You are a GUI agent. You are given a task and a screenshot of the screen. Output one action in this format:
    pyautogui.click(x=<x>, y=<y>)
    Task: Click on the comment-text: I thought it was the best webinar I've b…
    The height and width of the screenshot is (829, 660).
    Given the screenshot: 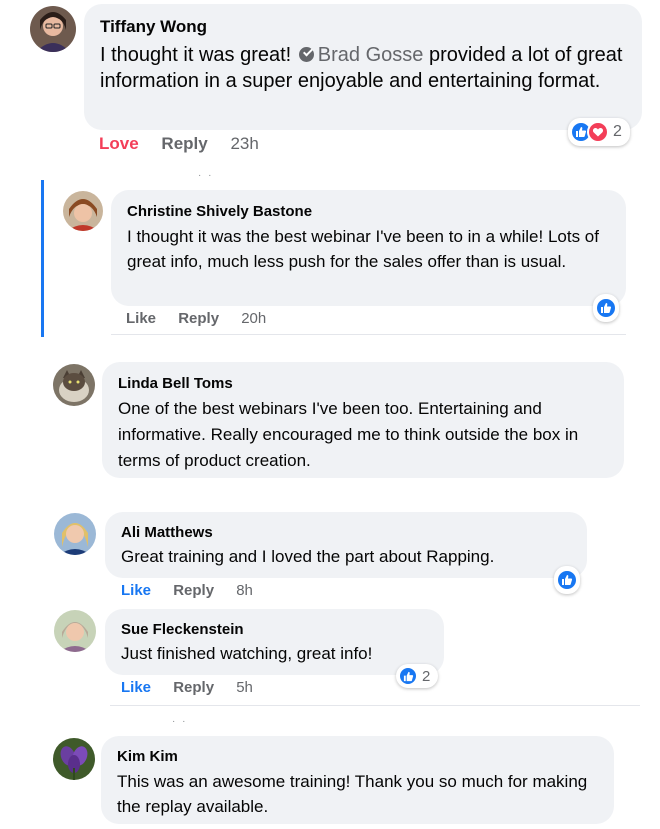 What is the action you would take?
    pyautogui.click(x=363, y=249)
    